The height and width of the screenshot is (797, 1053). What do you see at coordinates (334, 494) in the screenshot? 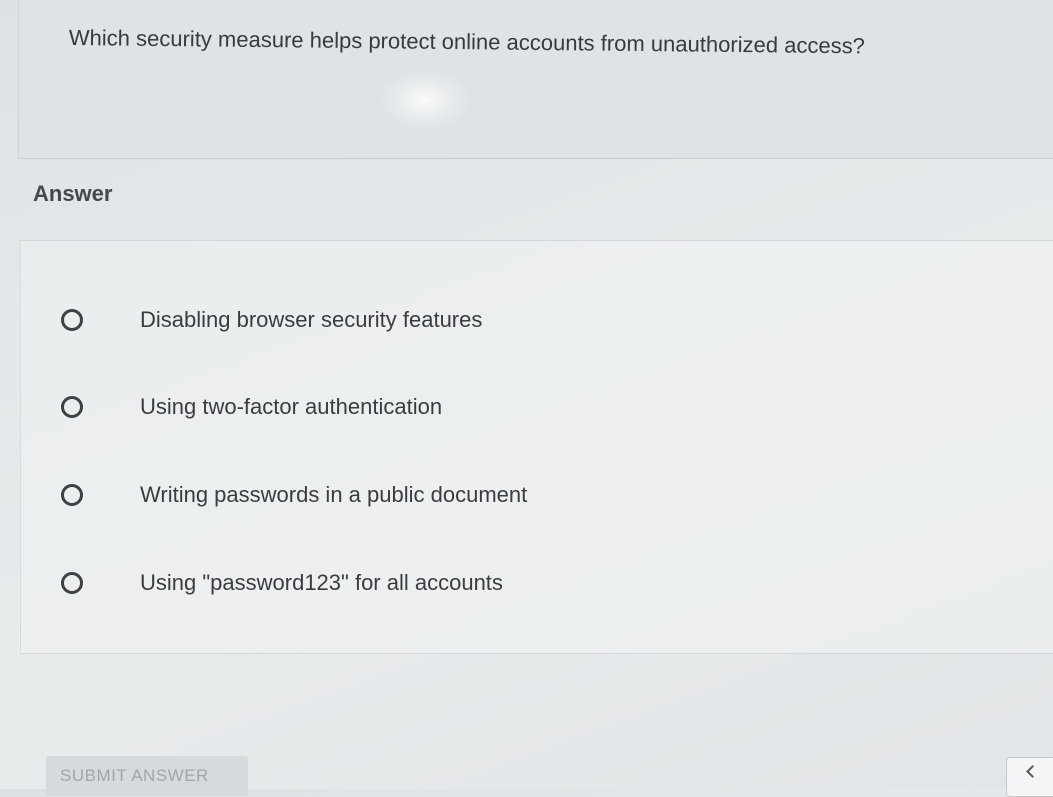
I see `option-label: Writing passwords in a public document` at bounding box center [334, 494].